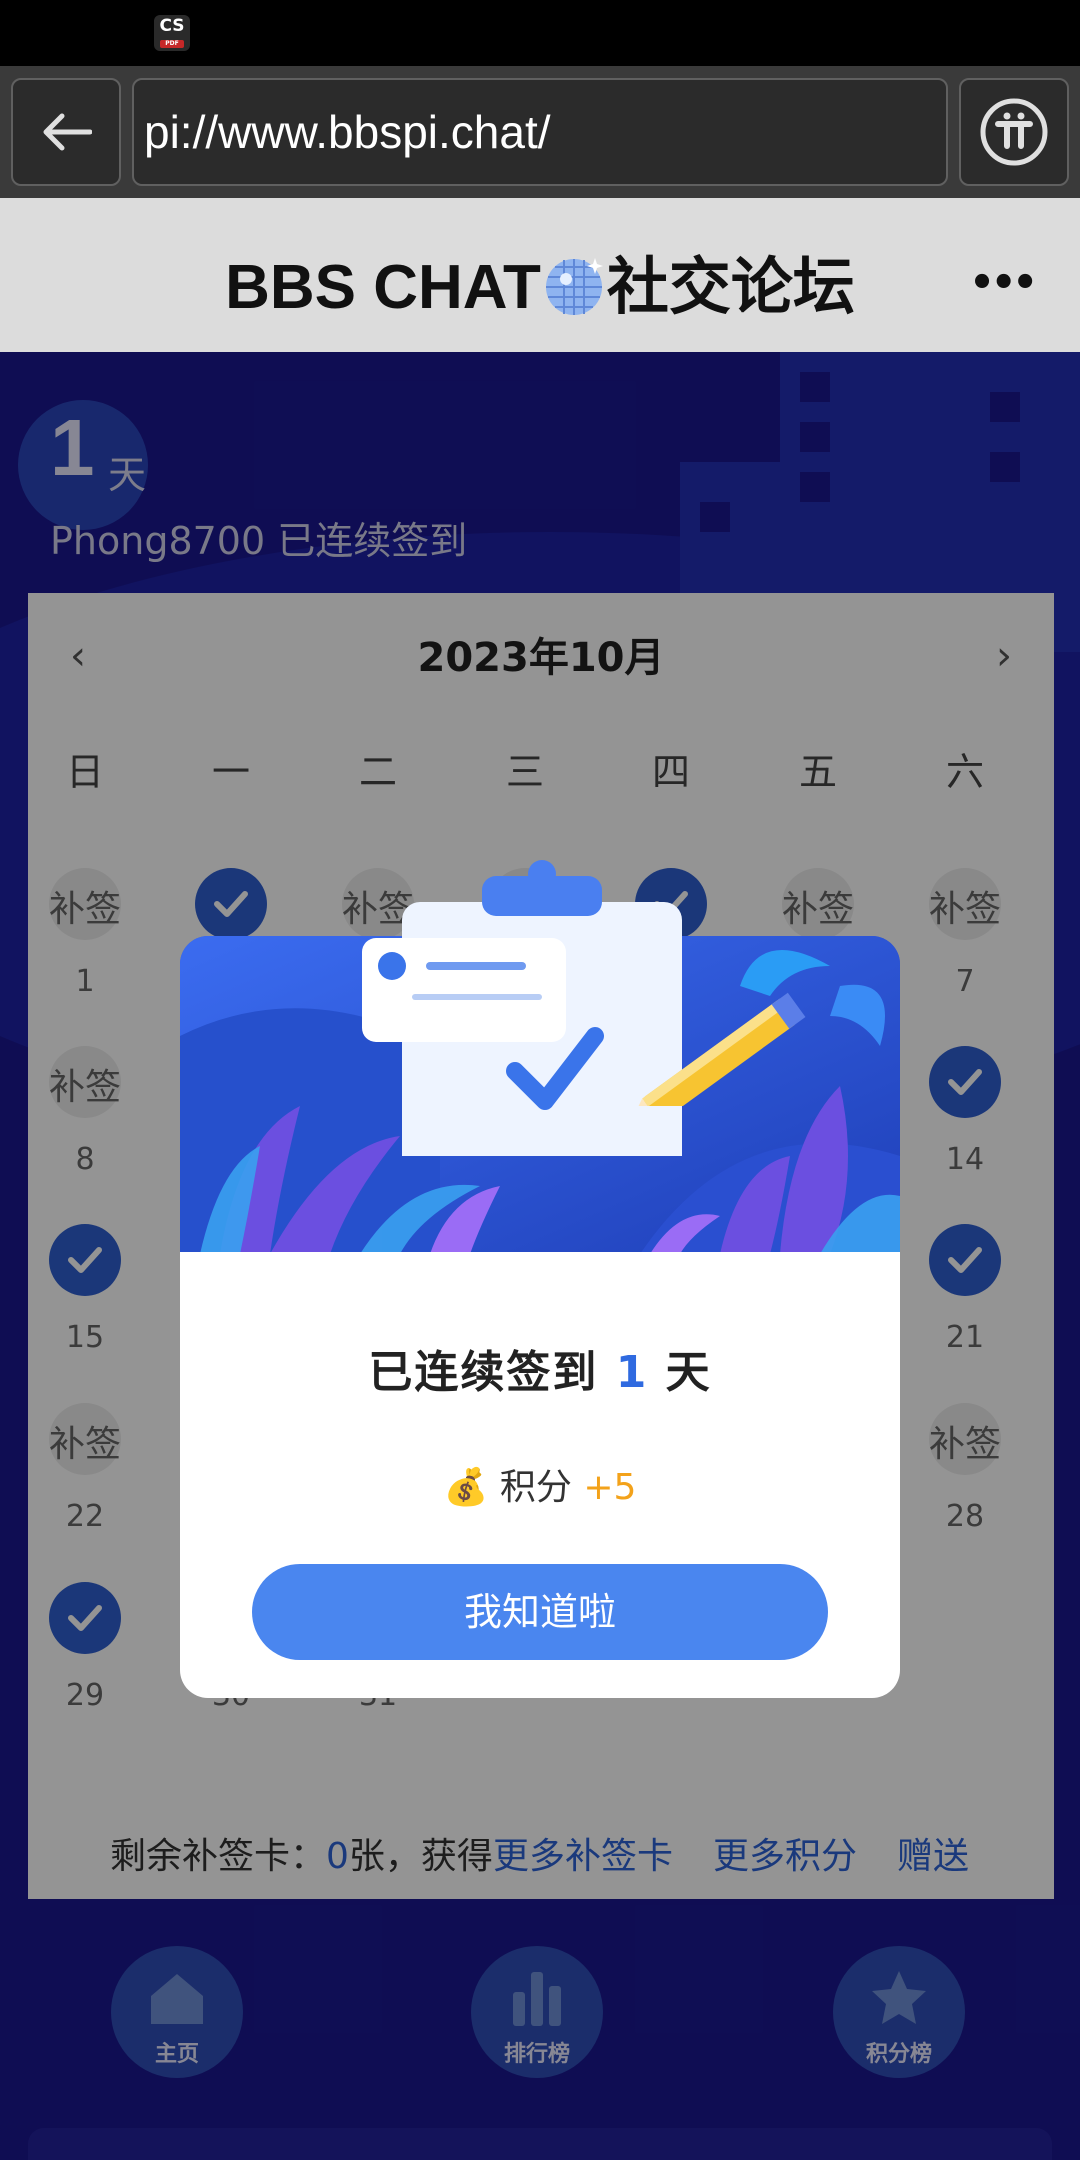 The image size is (1080, 2160). I want to click on url-input: pi://www.bbspi.chat/, so click(540, 132).